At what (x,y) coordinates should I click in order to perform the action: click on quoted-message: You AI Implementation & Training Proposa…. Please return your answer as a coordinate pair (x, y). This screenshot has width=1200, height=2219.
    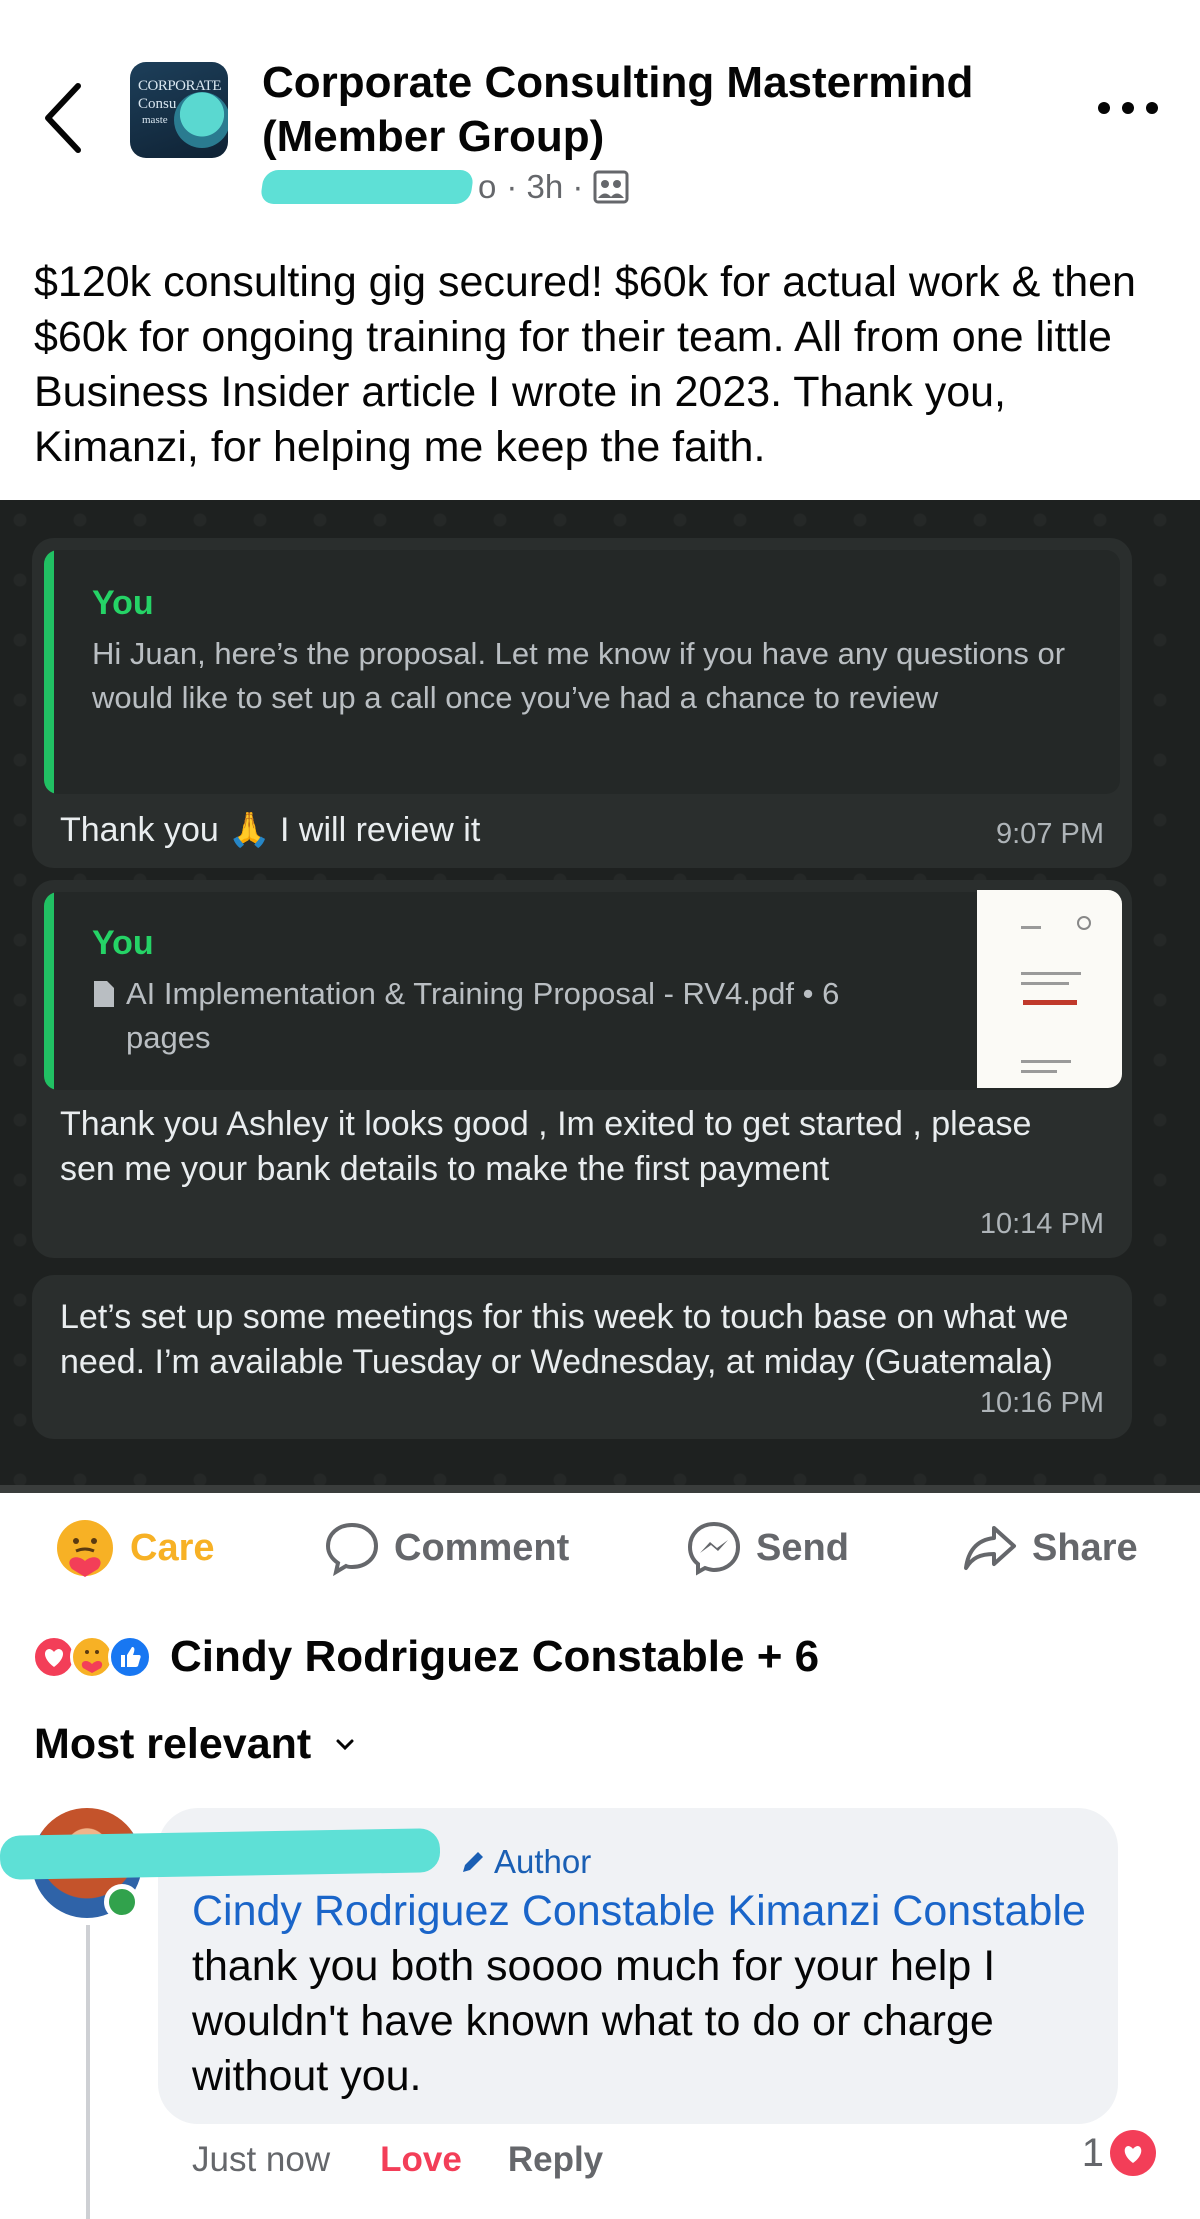
    Looking at the image, I should click on (582, 991).